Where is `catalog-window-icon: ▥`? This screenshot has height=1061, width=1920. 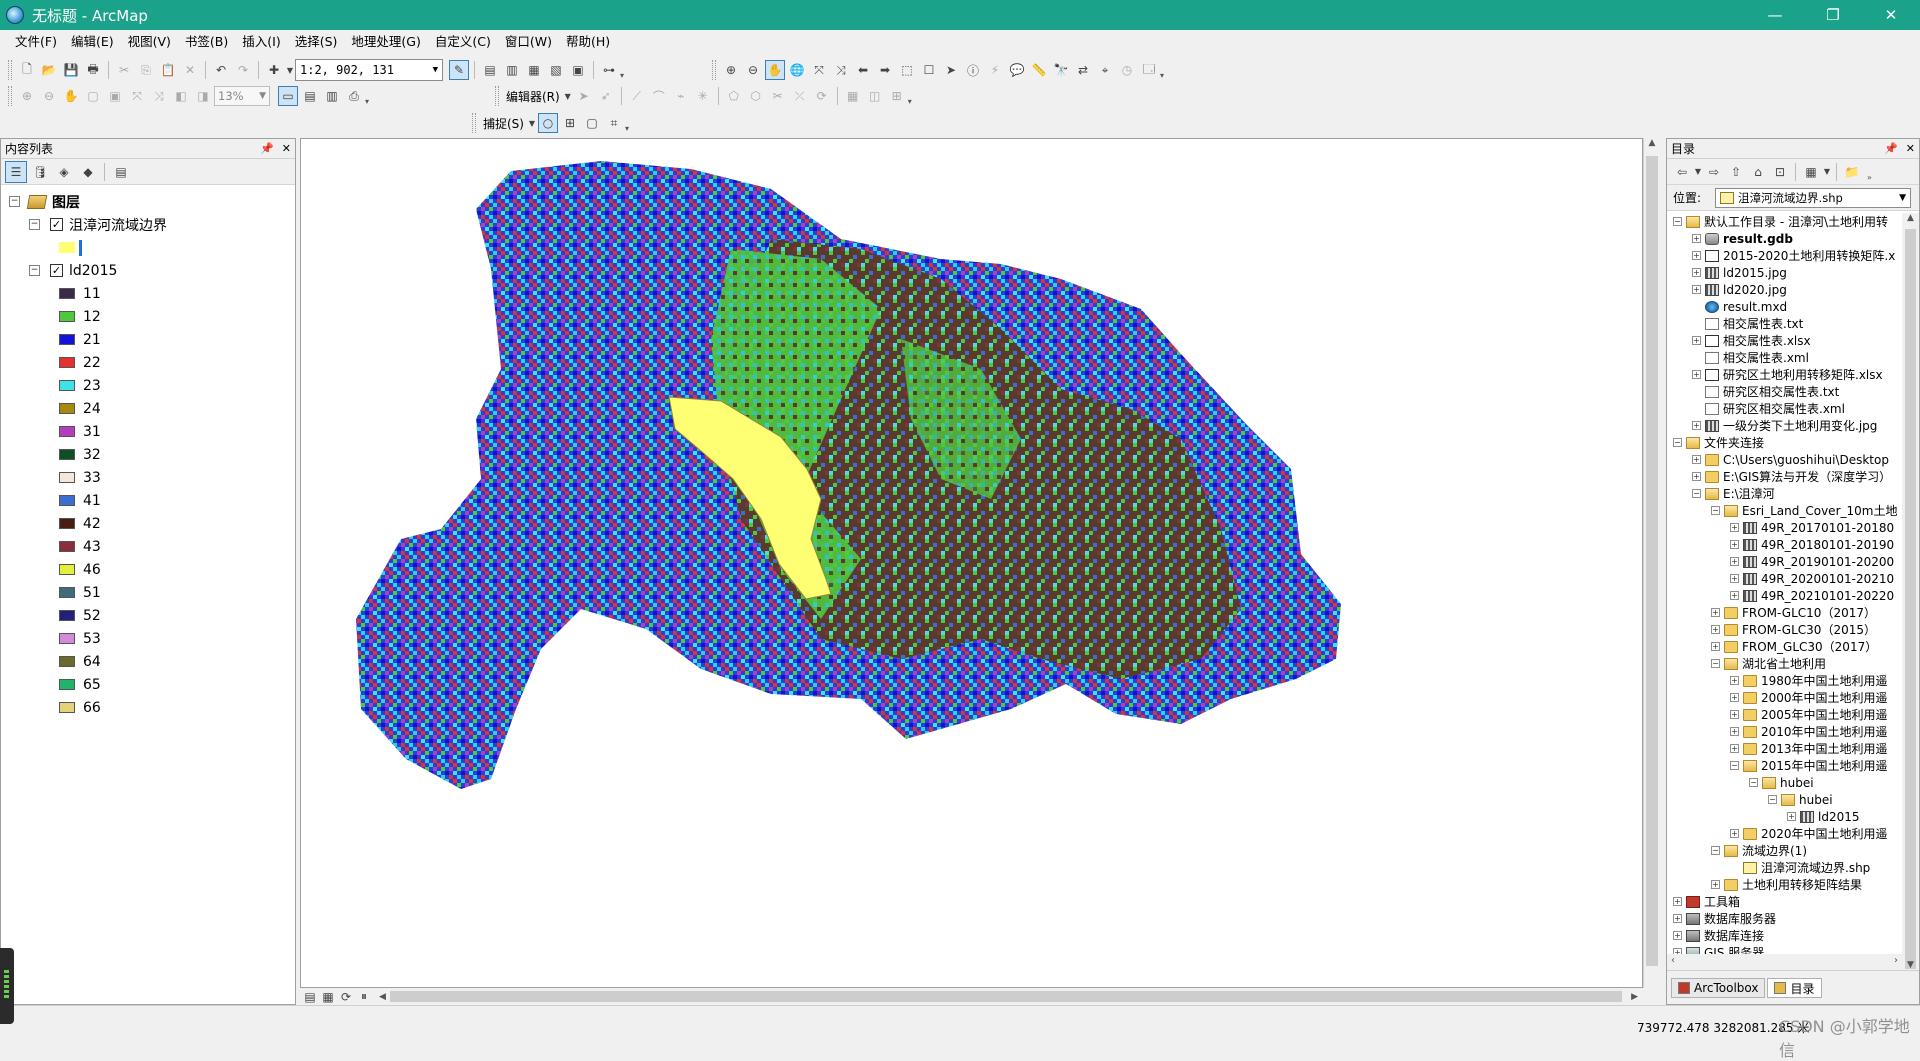 catalog-window-icon: ▥ is located at coordinates (512, 70).